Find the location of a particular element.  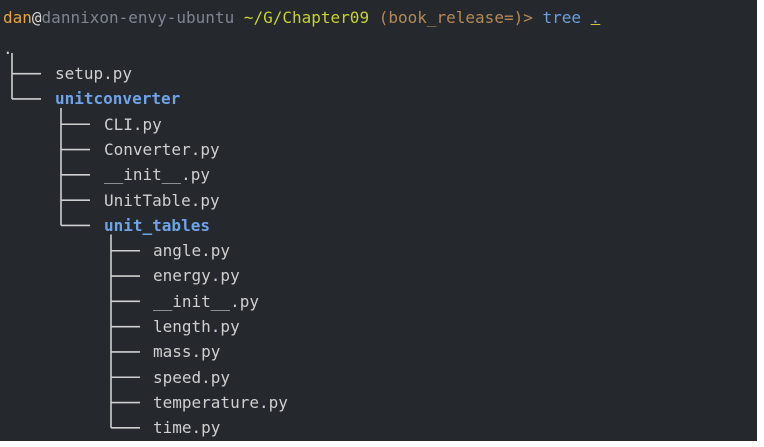

tree-dir-row: unitconverter is located at coordinates (378, 98).